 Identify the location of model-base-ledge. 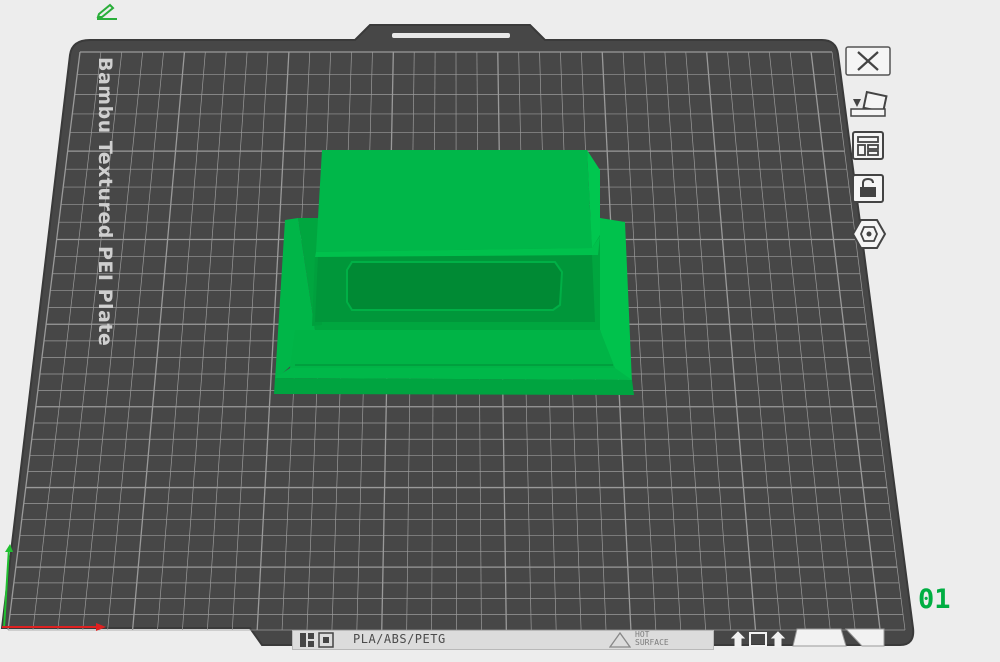
(453, 374).